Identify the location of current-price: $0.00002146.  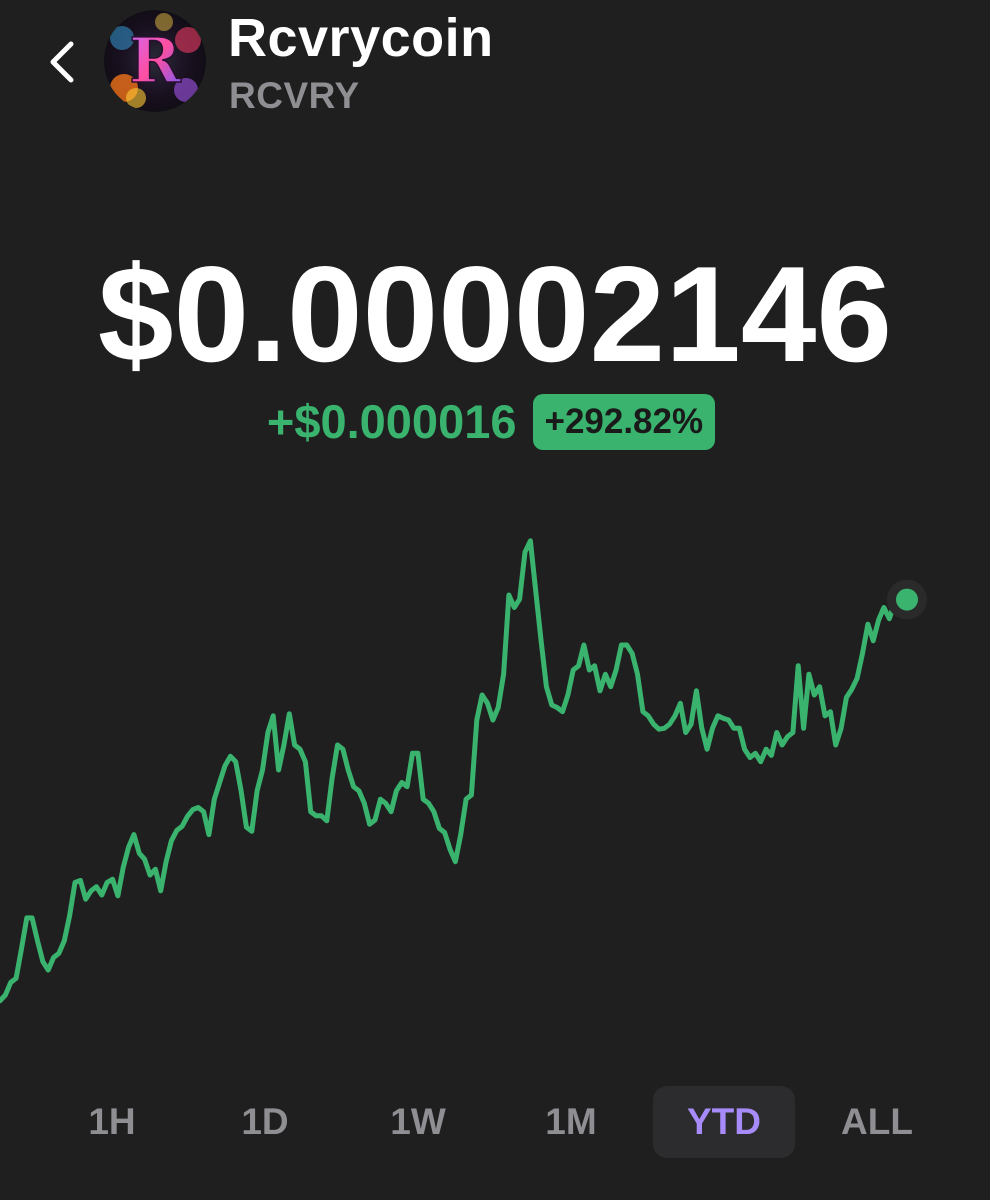
(495, 314).